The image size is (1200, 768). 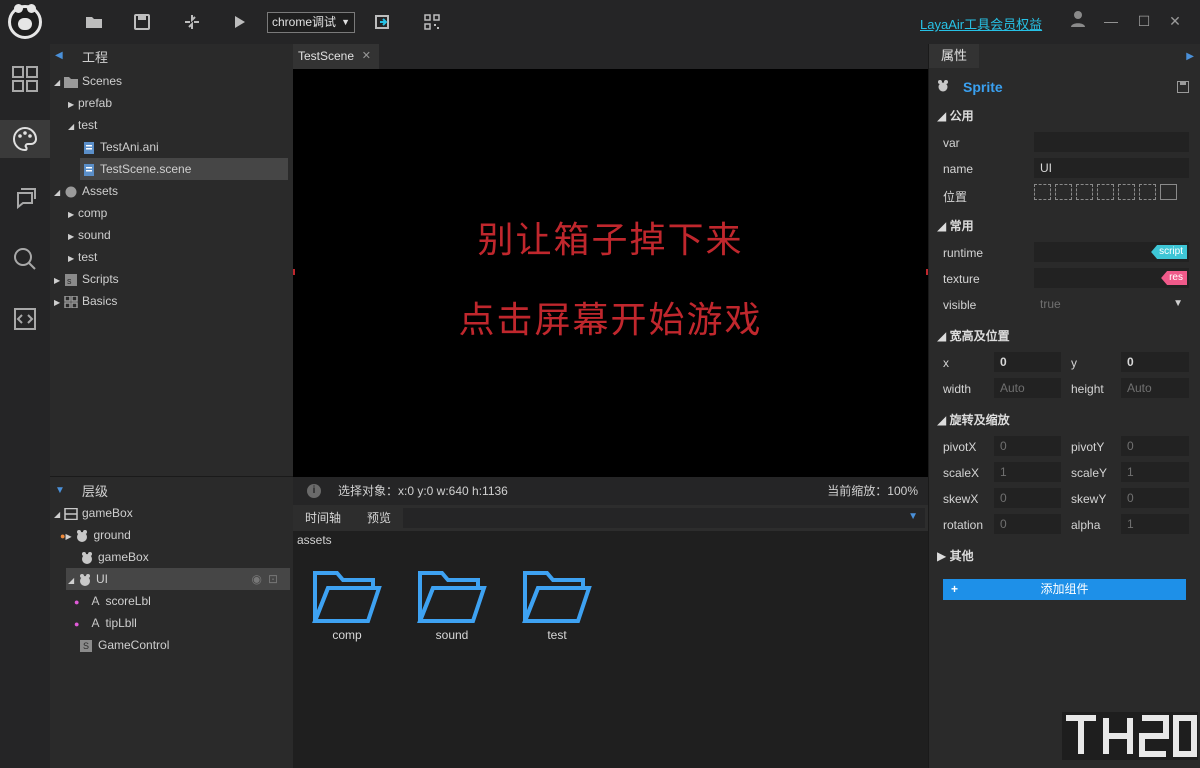 I want to click on prop-width-input: Auto, so click(x=1027, y=388).